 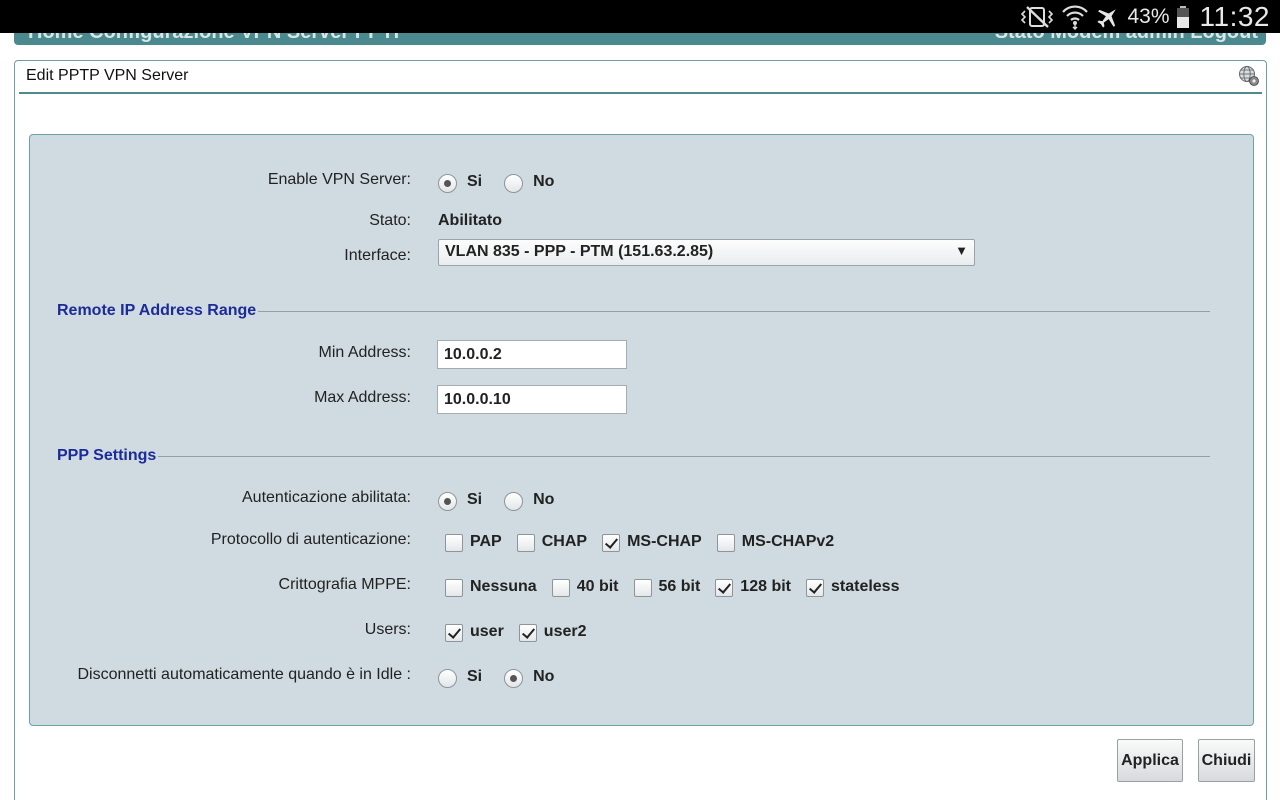 I want to click on ms-chapv2-checkbox, so click(x=725, y=543).